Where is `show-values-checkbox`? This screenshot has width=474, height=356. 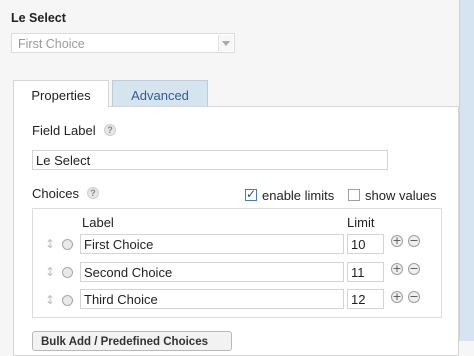 show-values-checkbox is located at coordinates (354, 195).